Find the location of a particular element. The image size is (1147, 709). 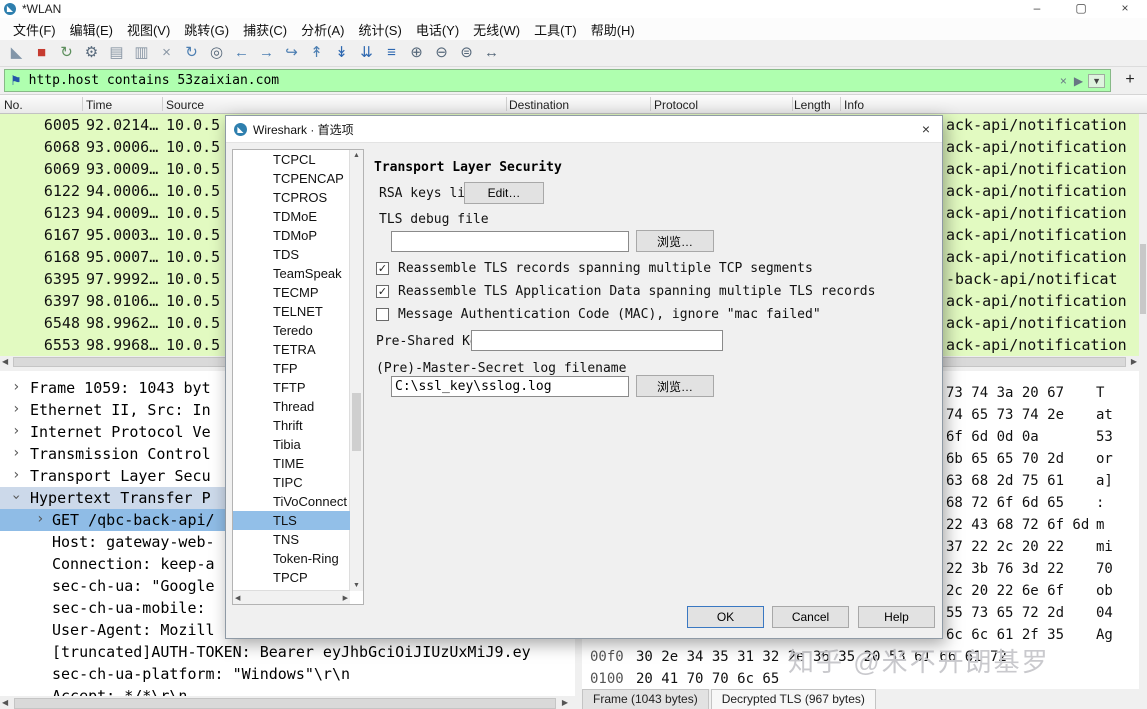

protocol-item-token-ring: Token-Ring is located at coordinates (291, 558).